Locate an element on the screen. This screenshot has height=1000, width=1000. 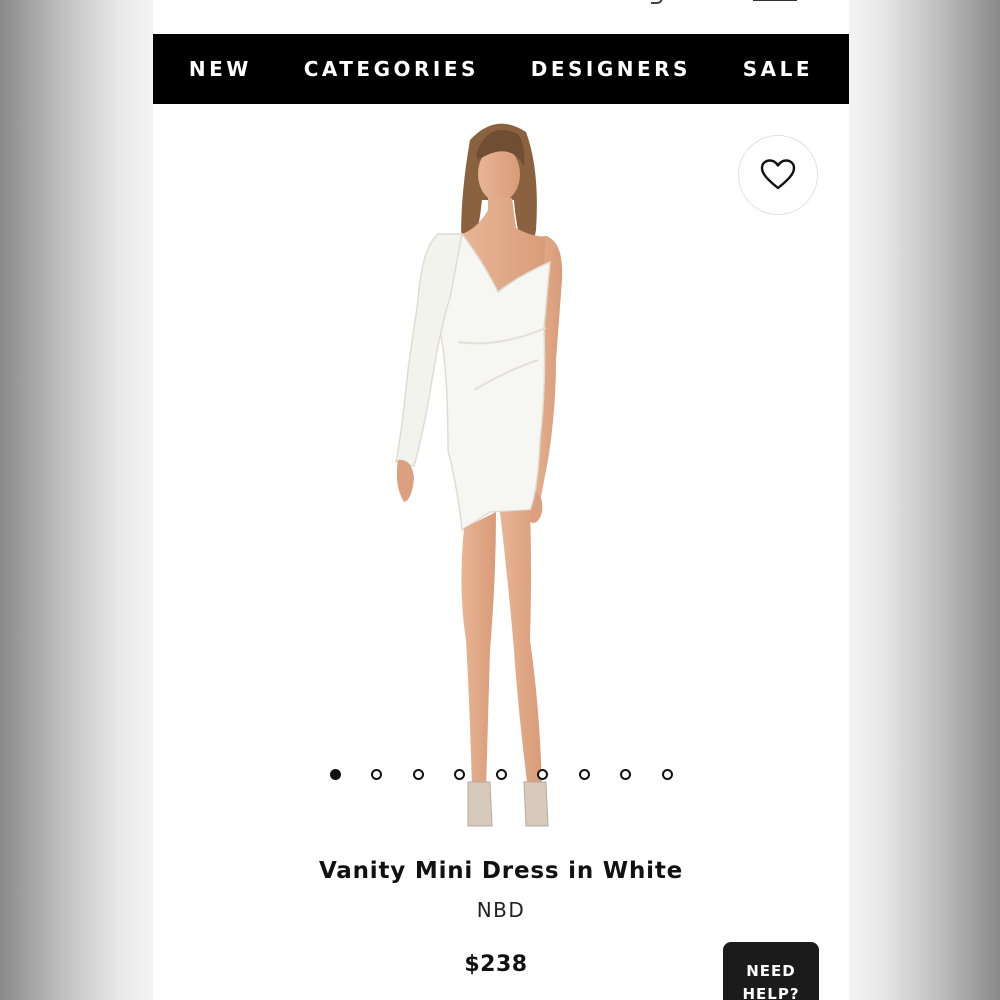
gallery-pagination is located at coordinates (501, 777).